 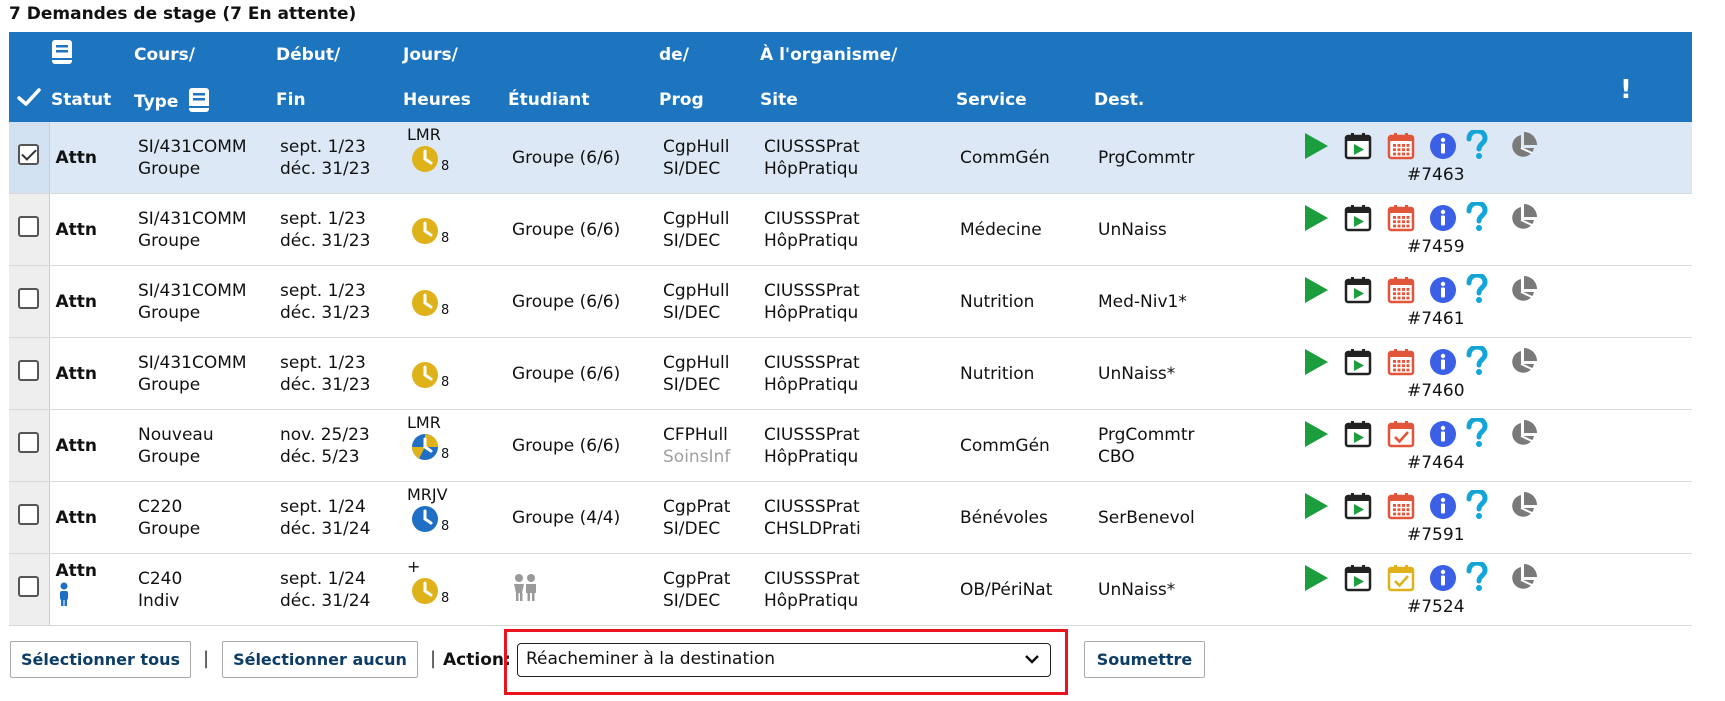 What do you see at coordinates (784, 660) in the screenshot?
I see `action-select: Réacheminer à la destination` at bounding box center [784, 660].